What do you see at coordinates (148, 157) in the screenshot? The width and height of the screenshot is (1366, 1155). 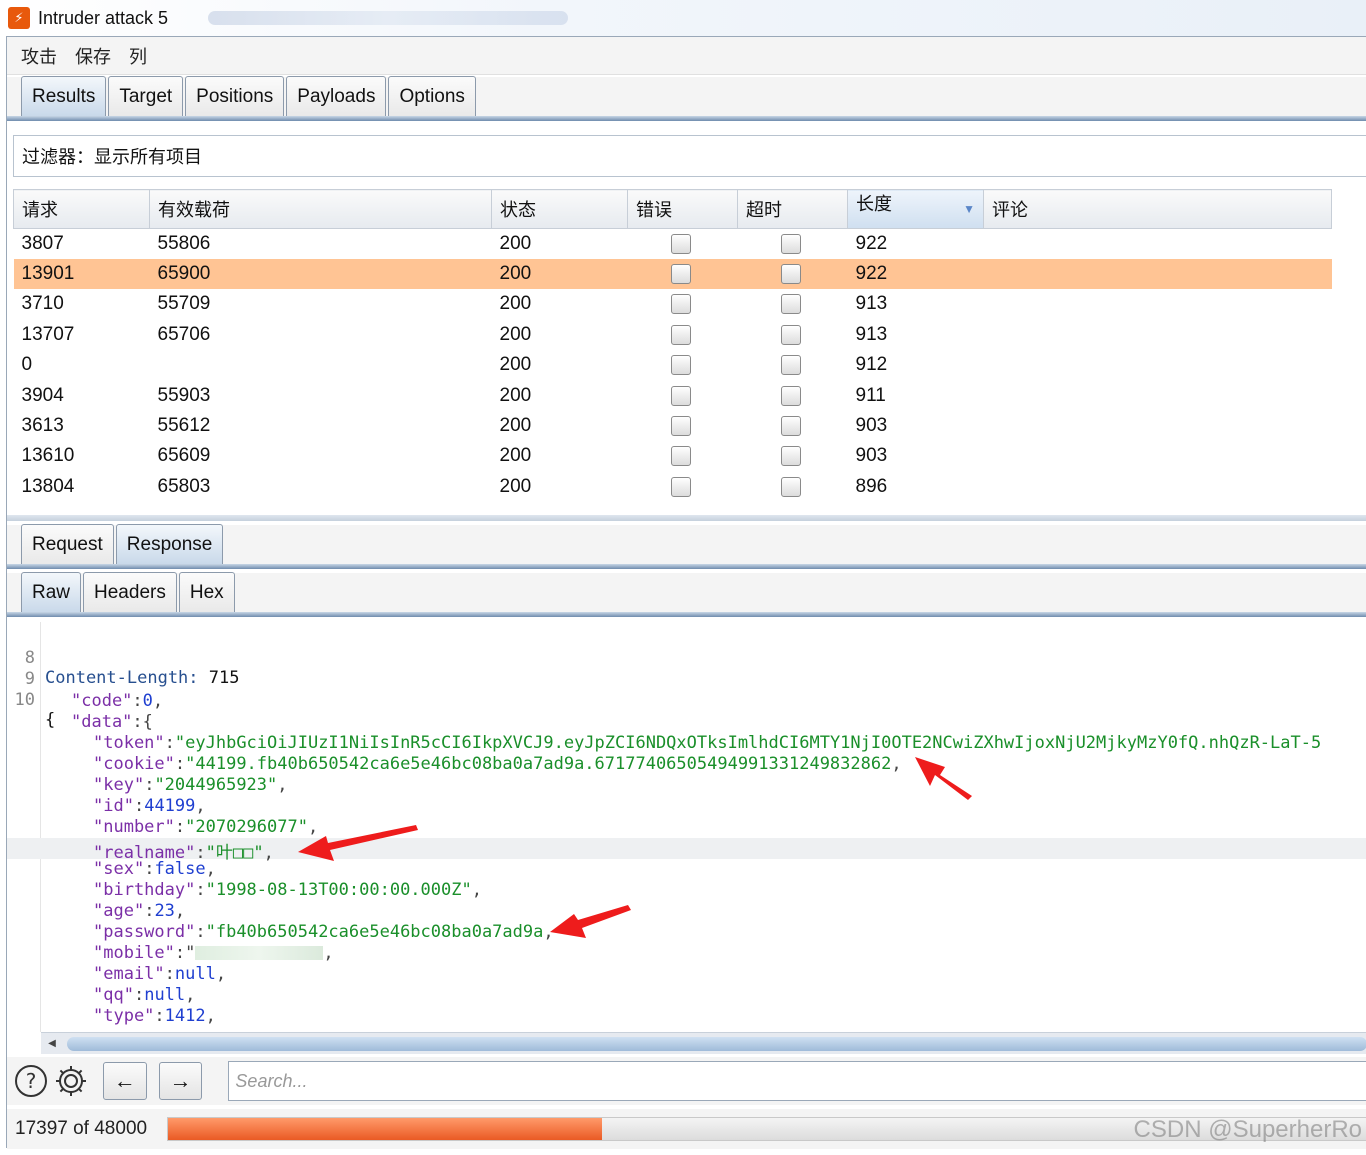 I see `filter-value: 显示所有项目` at bounding box center [148, 157].